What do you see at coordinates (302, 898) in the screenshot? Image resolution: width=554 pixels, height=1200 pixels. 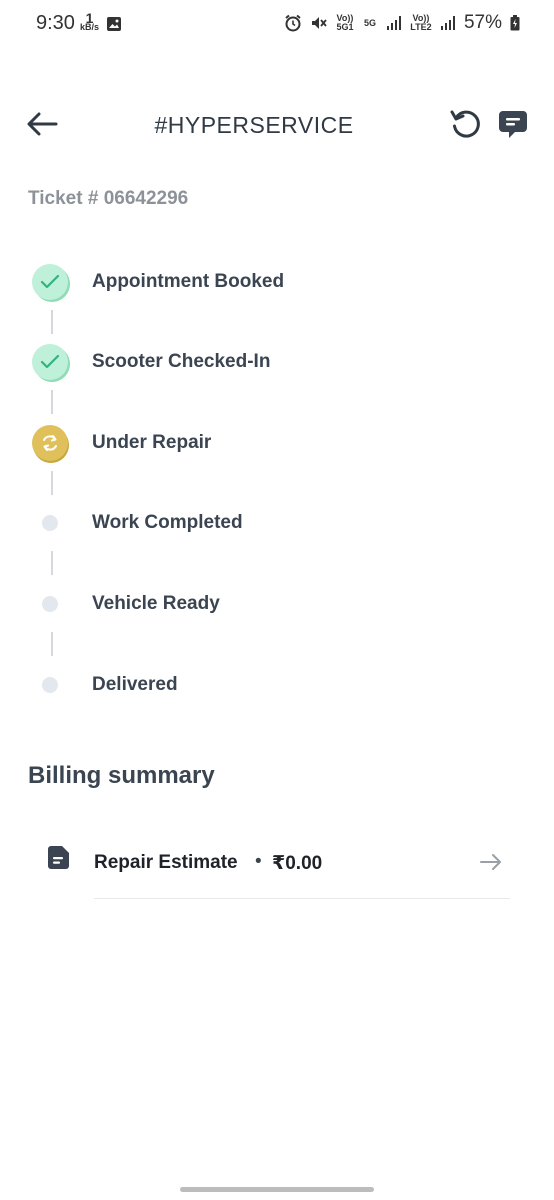 I see `divider` at bounding box center [302, 898].